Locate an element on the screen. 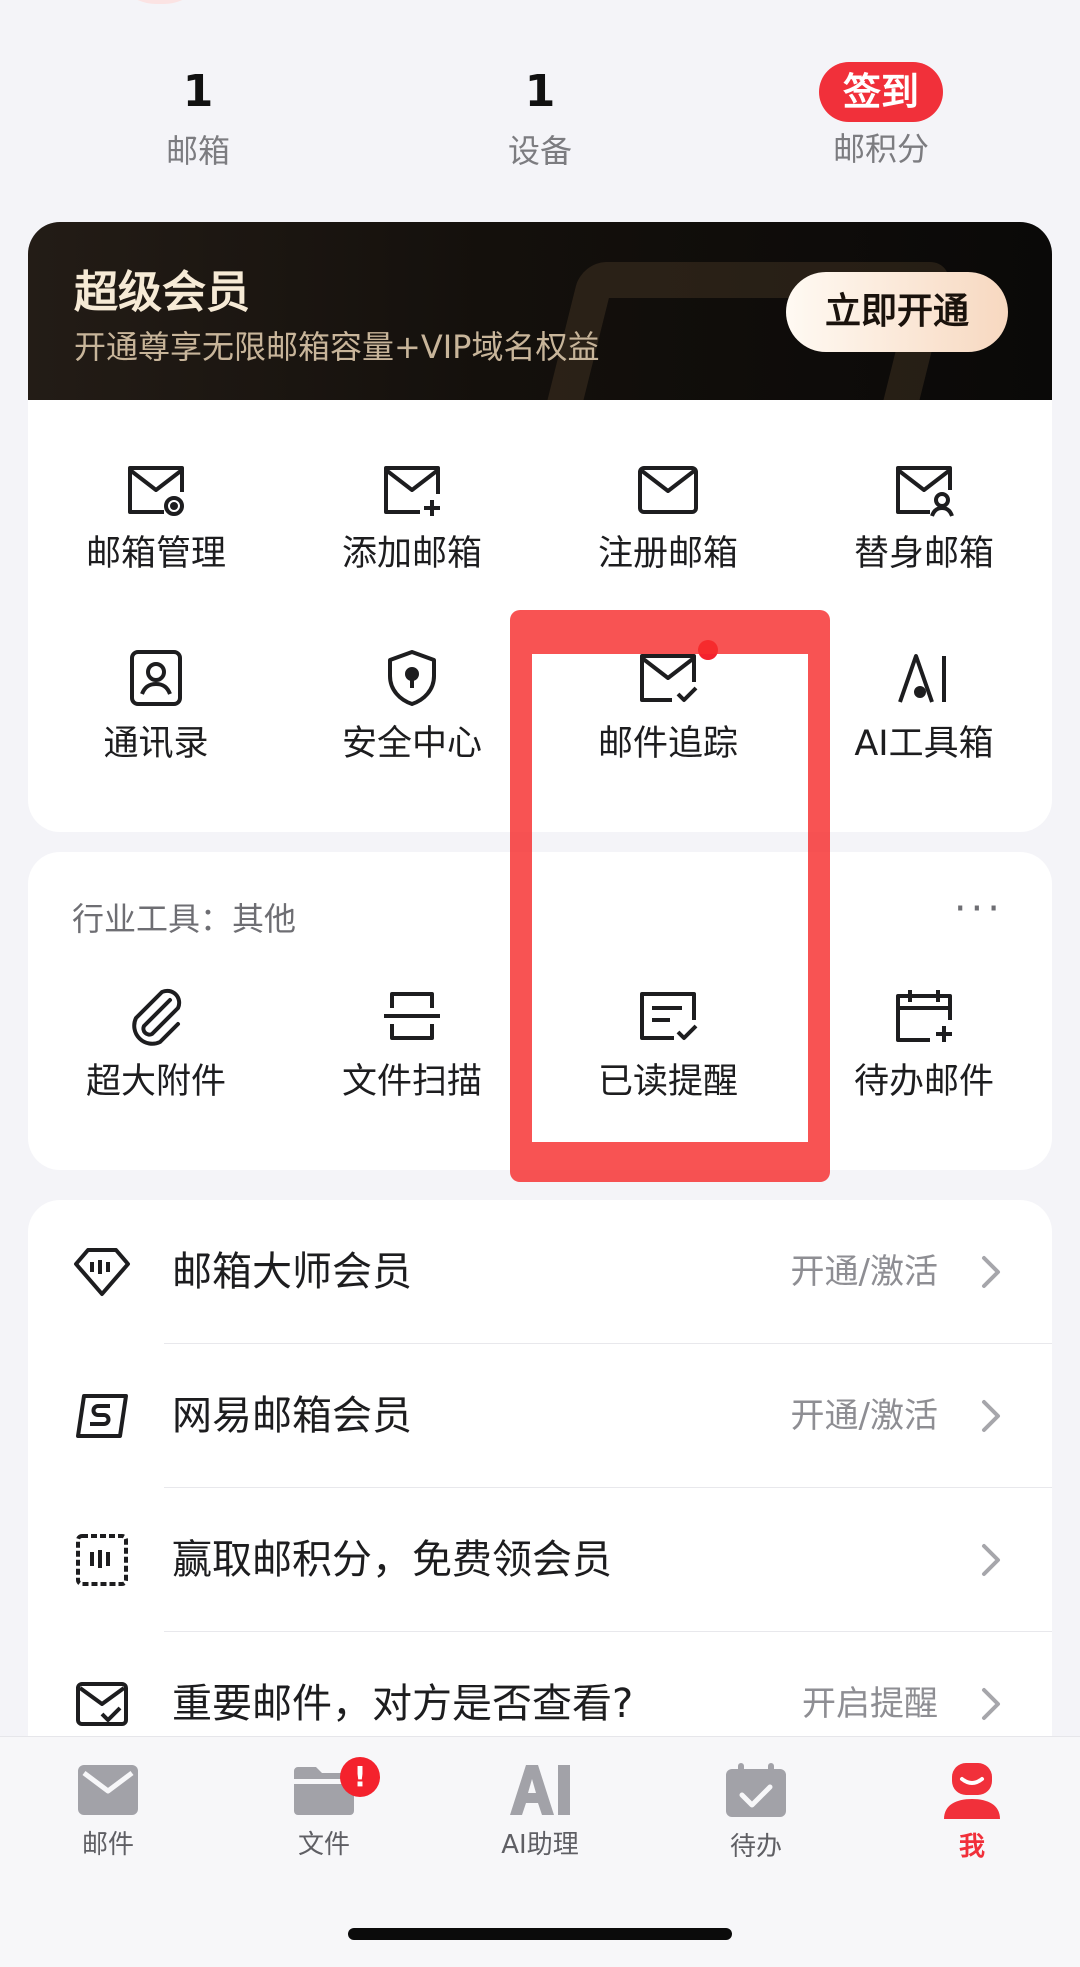  profile-tab-icon is located at coordinates (972, 1791).